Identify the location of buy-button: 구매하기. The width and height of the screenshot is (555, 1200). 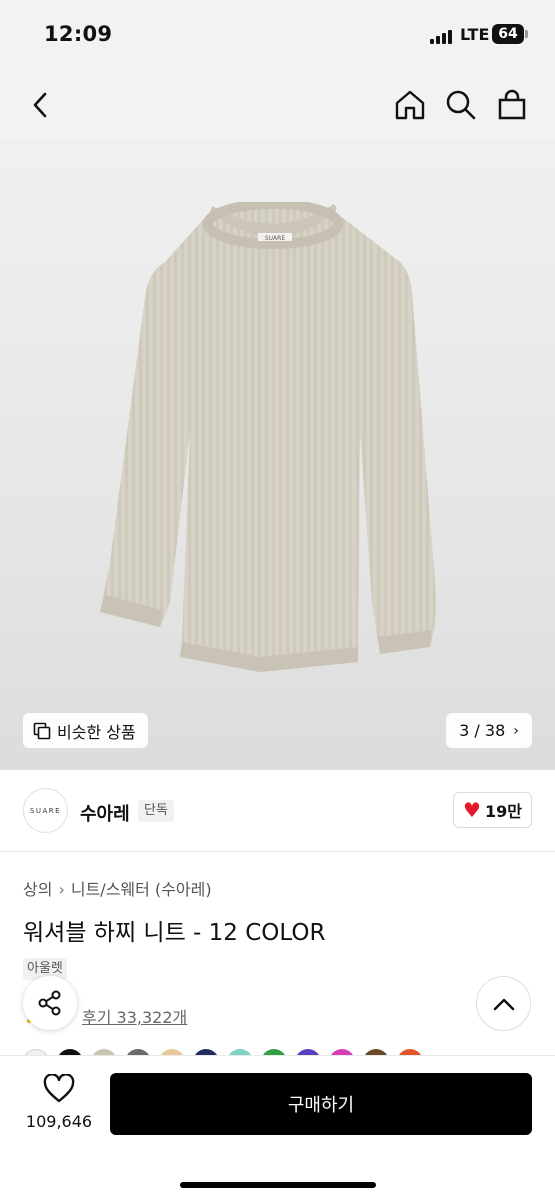
(321, 1104).